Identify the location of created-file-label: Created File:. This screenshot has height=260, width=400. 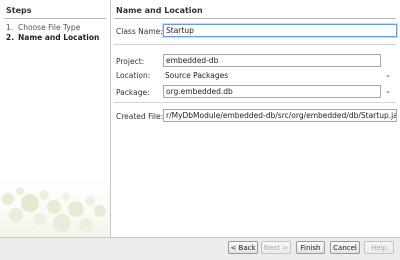
(140, 116).